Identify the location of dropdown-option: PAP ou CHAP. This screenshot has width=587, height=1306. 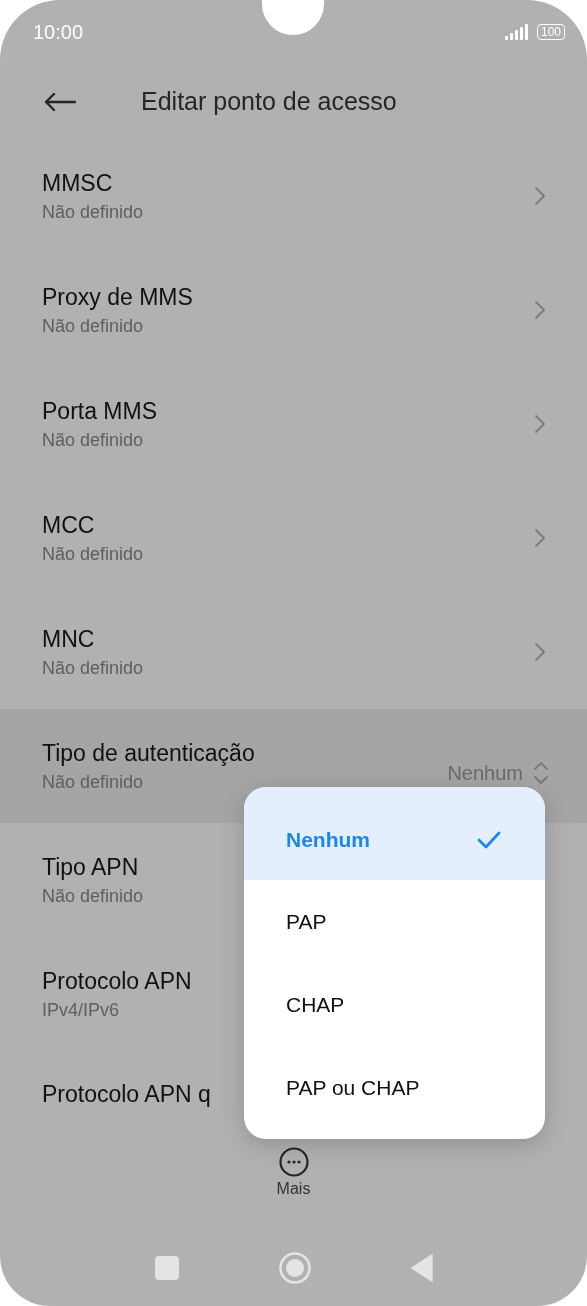
(394, 1087).